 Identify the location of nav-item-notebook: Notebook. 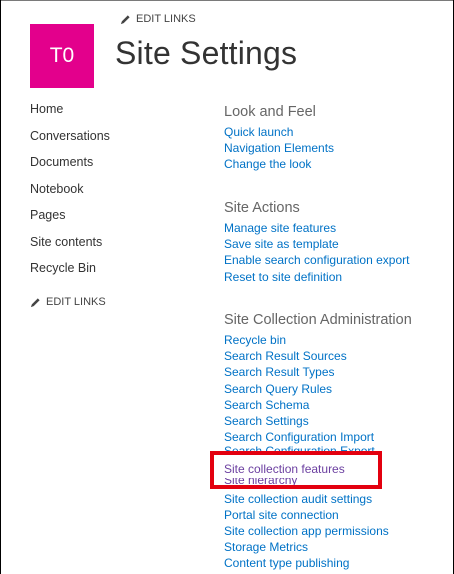
(70, 193).